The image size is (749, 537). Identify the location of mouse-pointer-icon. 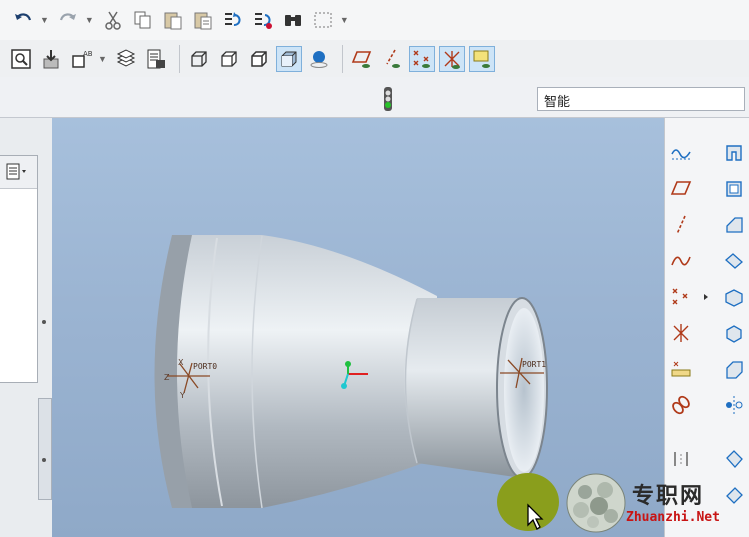
(535, 516).